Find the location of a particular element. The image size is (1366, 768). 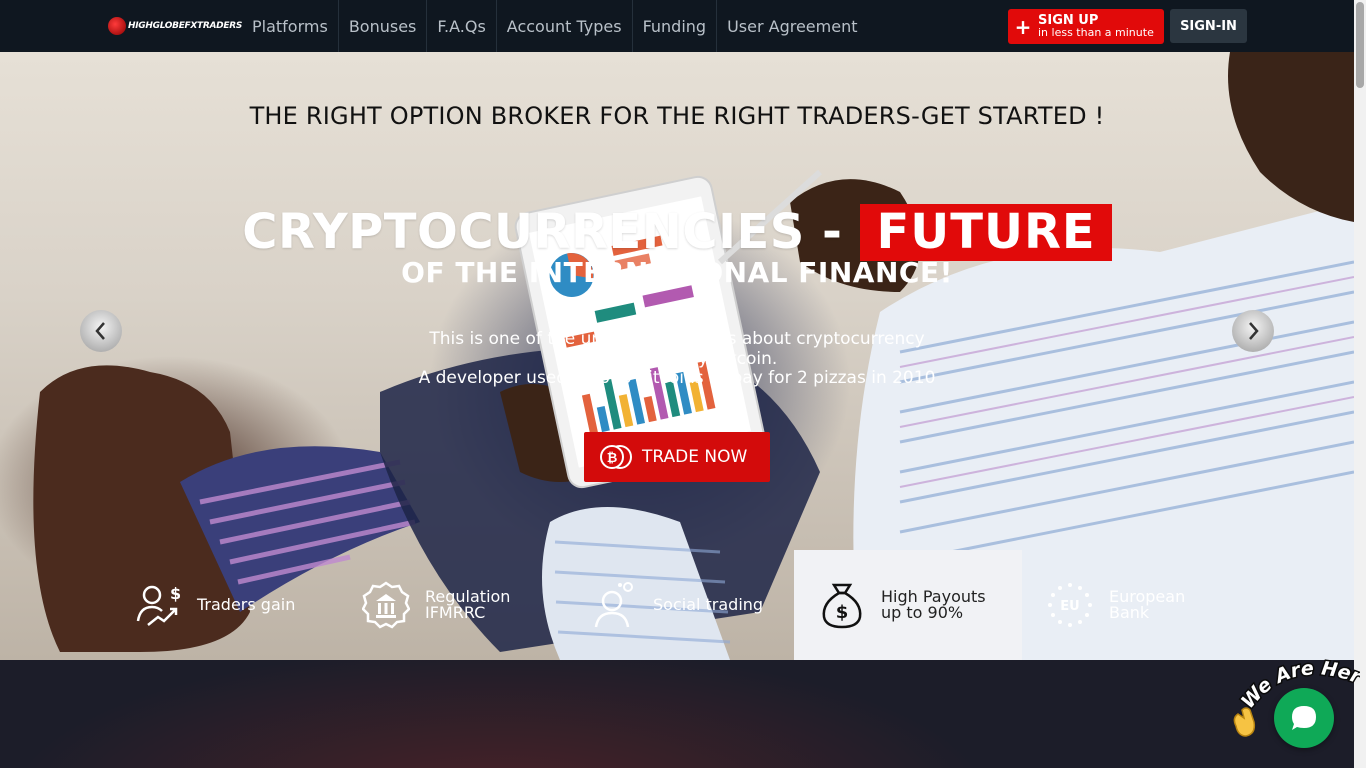

hero-subheadline: OF THE INTERNATIONAL FINANCE! is located at coordinates (677, 272).